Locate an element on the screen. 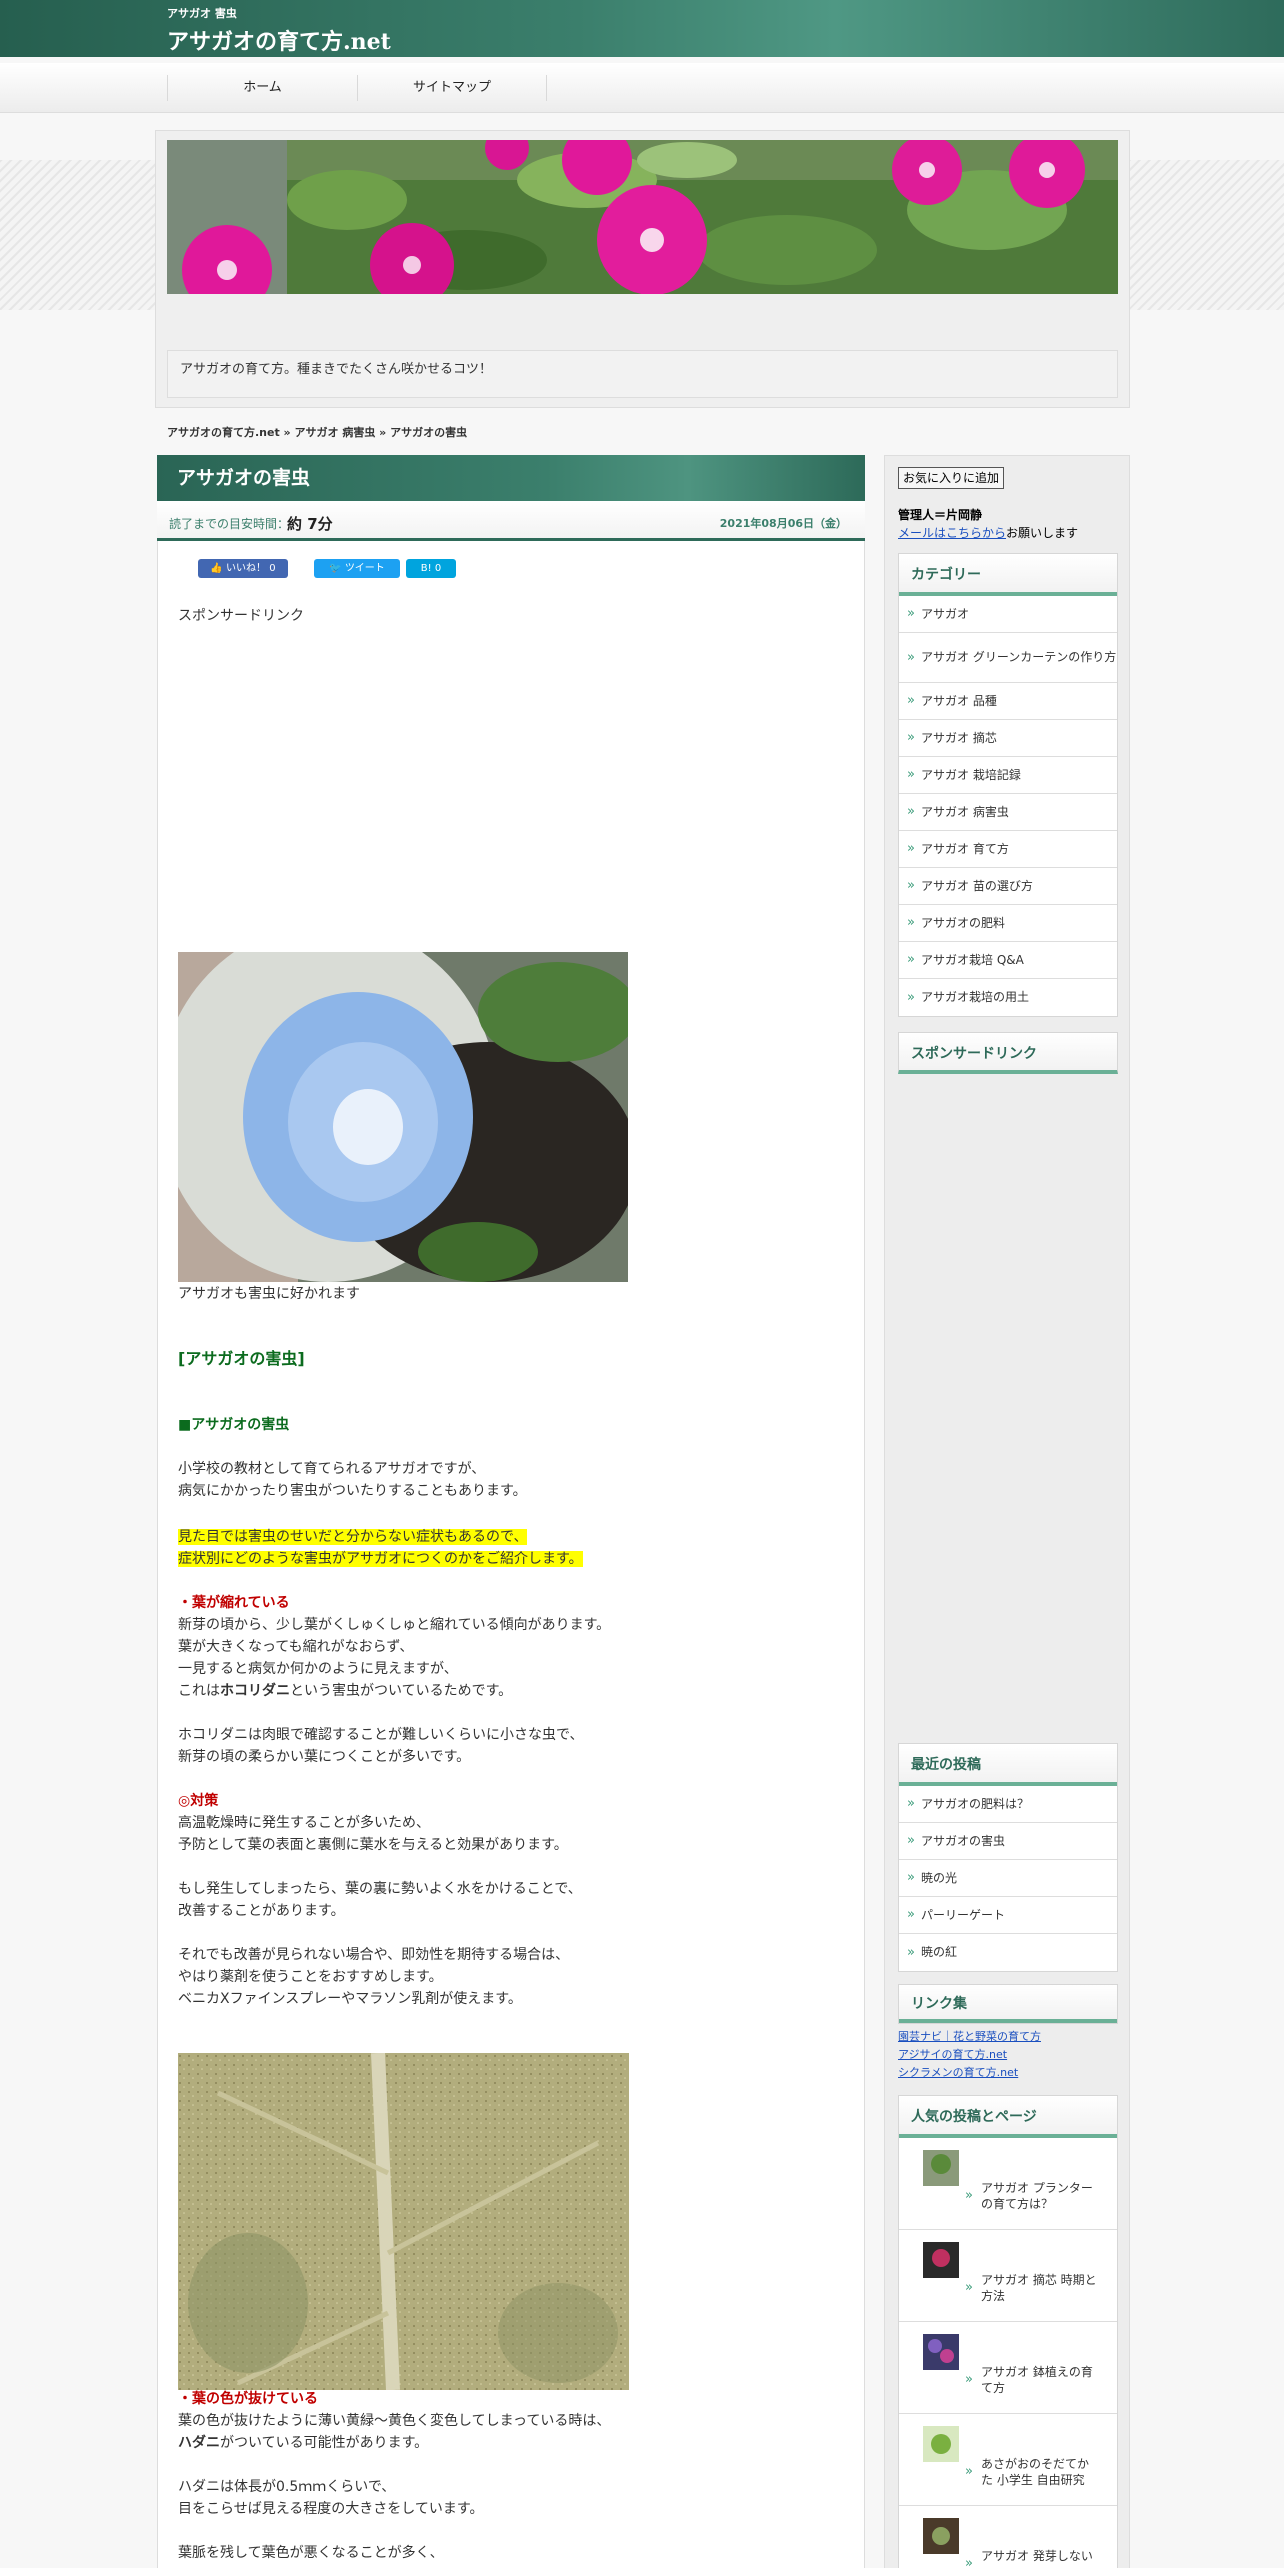 This screenshot has width=1284, height=2568. popular-post-item: » あさがおのそだてかた 小学生 自由研究 is located at coordinates (1008, 2460).